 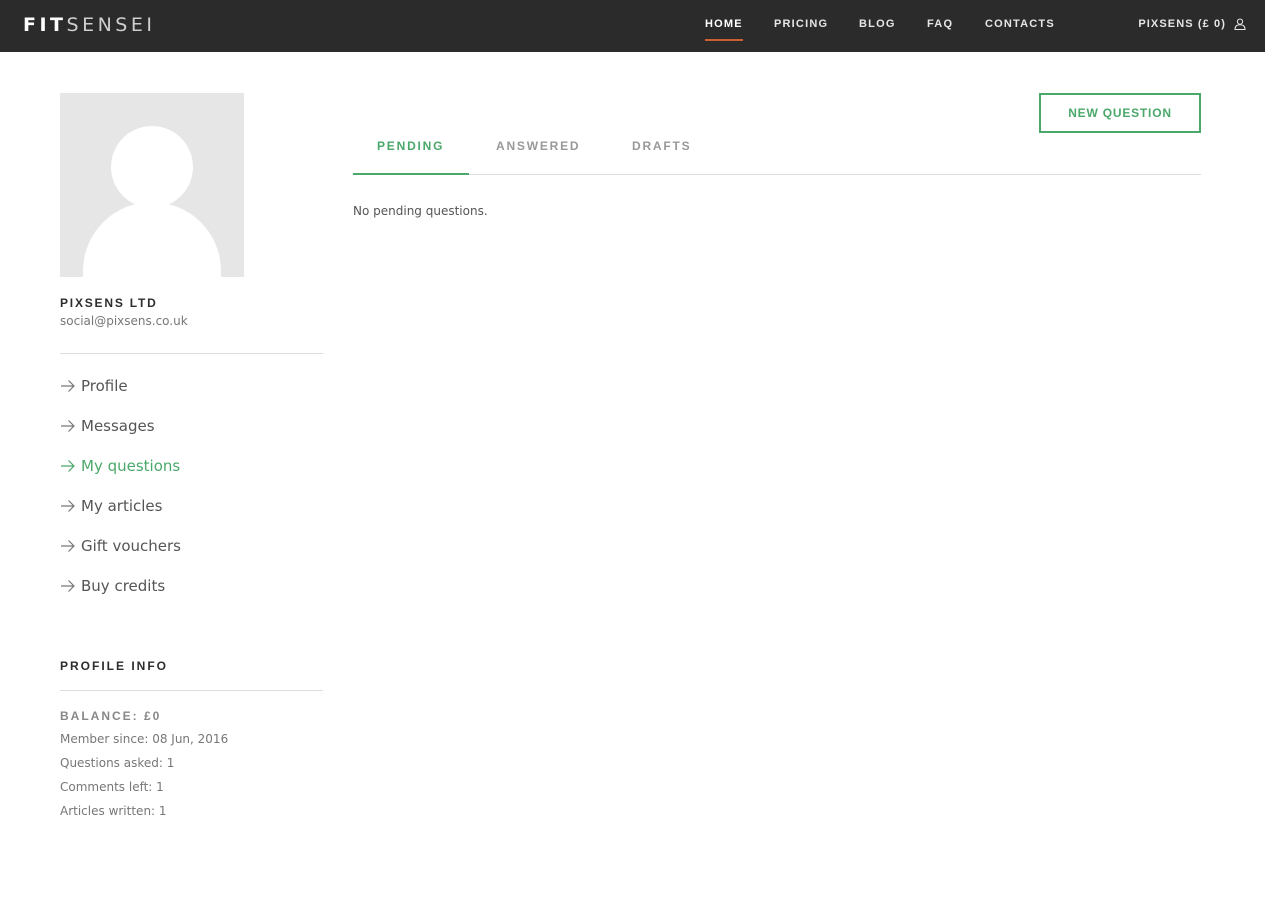 I want to click on sidebar-item-profile: Profile, so click(x=94, y=386).